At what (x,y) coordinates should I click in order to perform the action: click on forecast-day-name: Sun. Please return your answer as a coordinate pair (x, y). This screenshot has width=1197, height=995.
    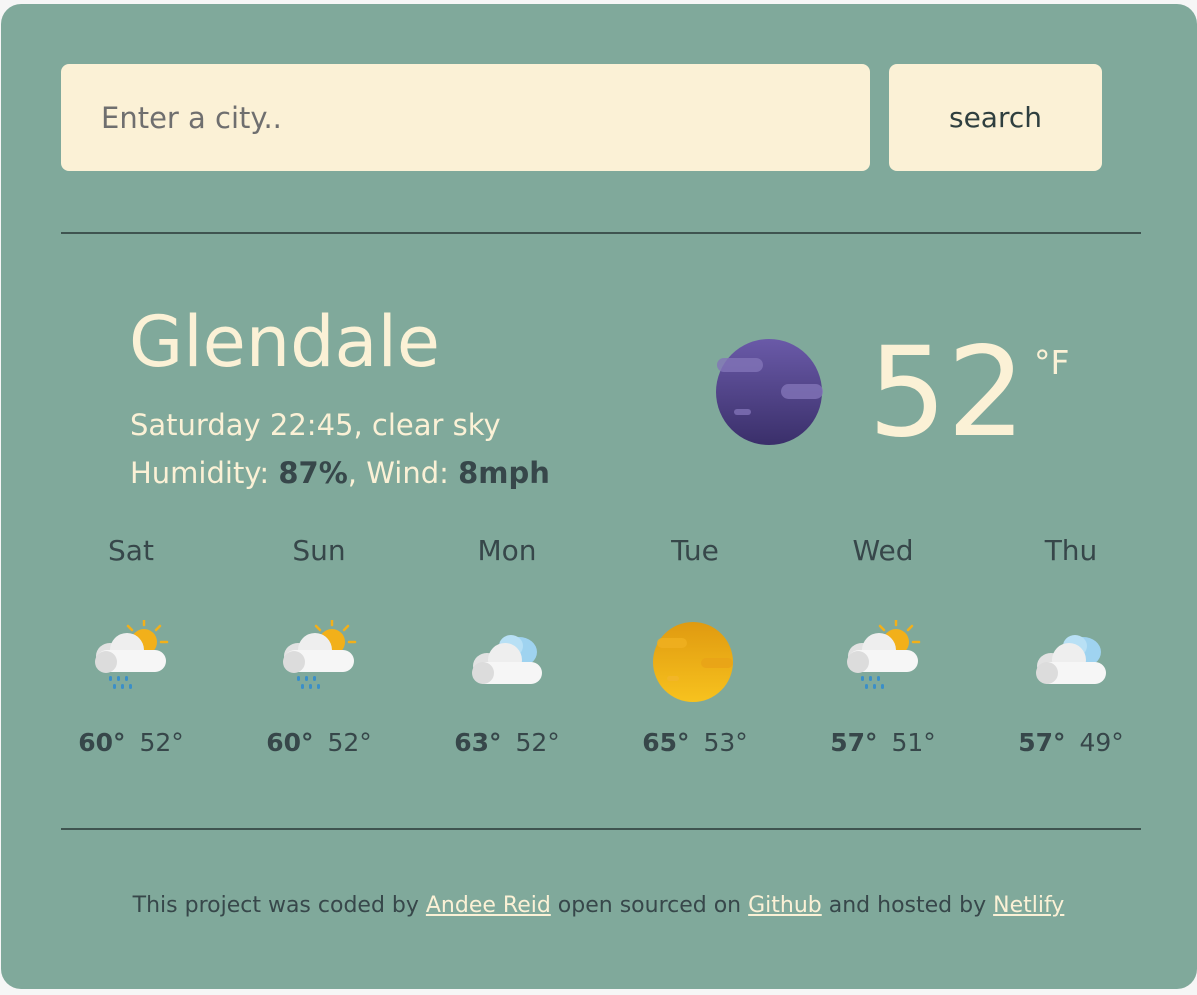
    Looking at the image, I should click on (319, 550).